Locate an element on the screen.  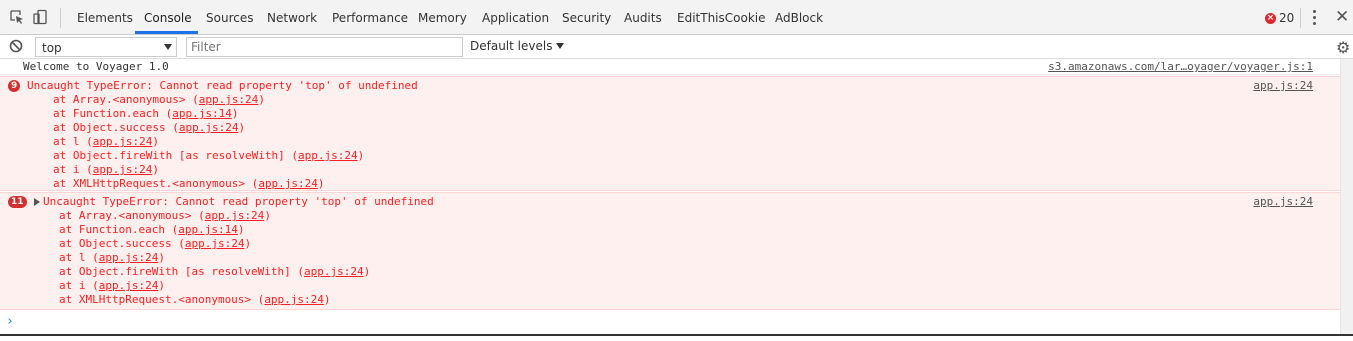
more-options-icon is located at coordinates (1315, 18).